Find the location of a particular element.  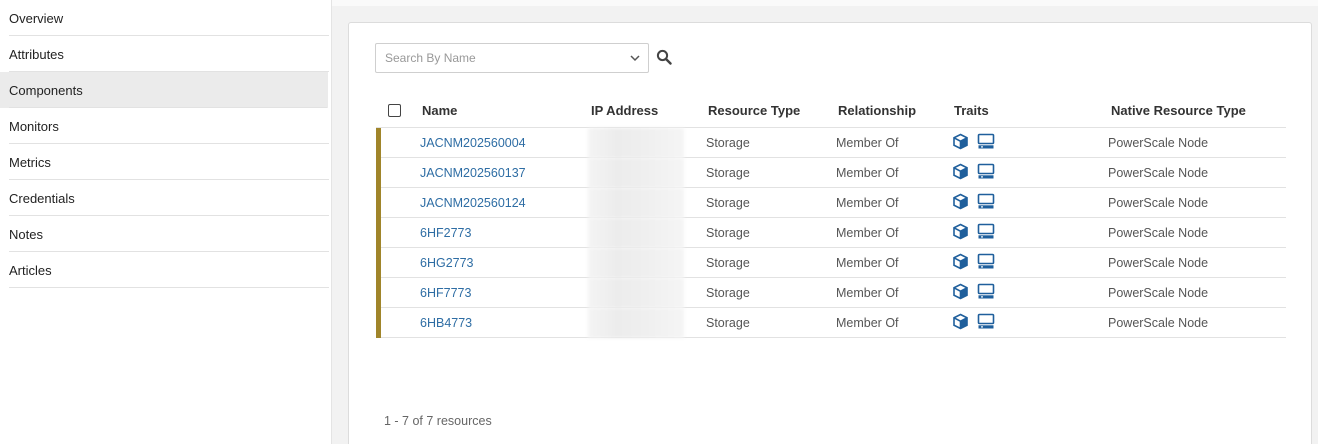

column-header-traits: Traits is located at coordinates (971, 110).